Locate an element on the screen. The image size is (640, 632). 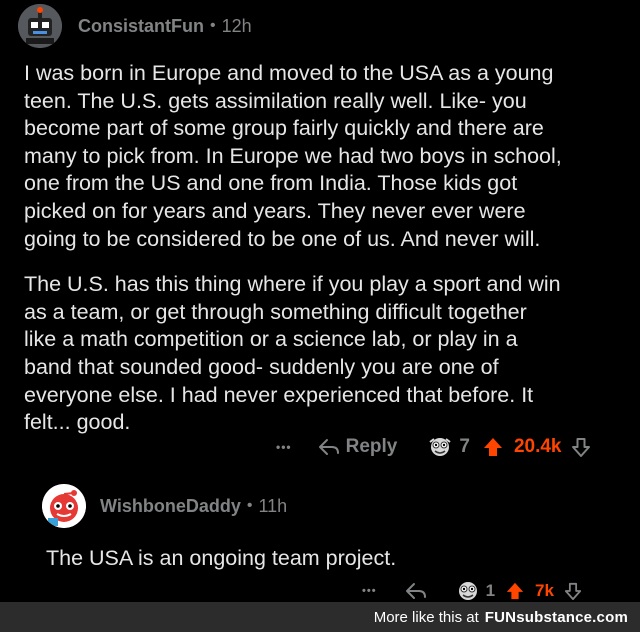
reply-comment-header: WishboneDaddy • 11h is located at coordinates (164, 506).